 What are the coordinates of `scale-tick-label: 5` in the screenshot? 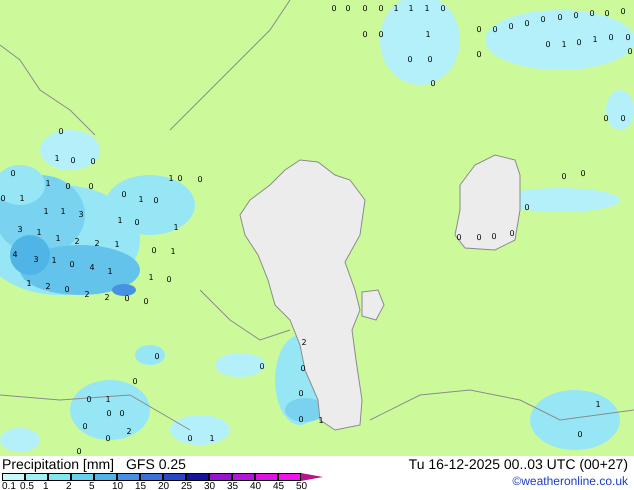 It's located at (92, 485).